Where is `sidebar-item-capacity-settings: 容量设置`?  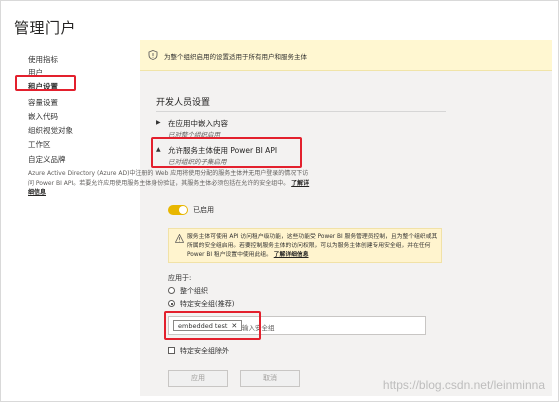
sidebar-item-capacity-settings: 容量设置 is located at coordinates (43, 102).